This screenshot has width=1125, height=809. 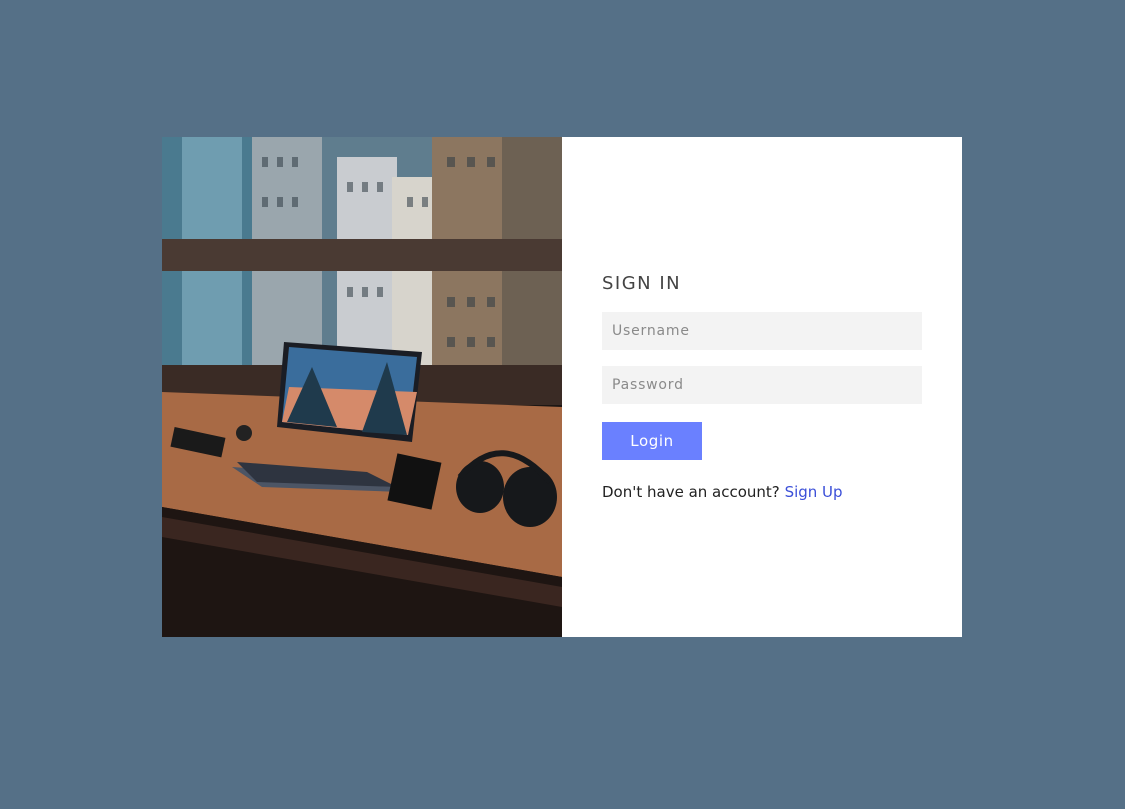 I want to click on username-input, so click(x=762, y=331).